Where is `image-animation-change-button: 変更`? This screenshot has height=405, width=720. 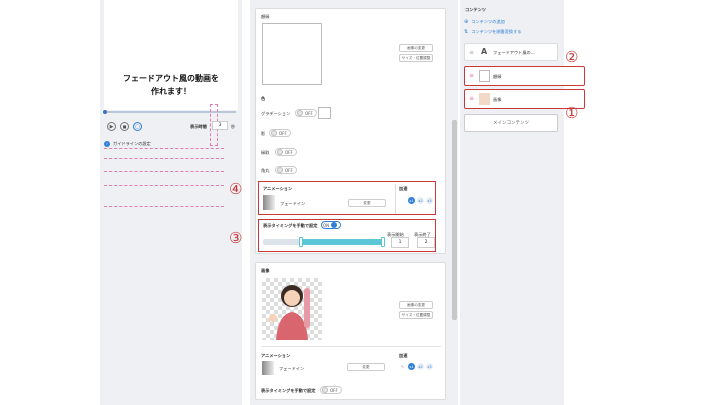
image-animation-change-button: 変更 is located at coordinates (366, 367).